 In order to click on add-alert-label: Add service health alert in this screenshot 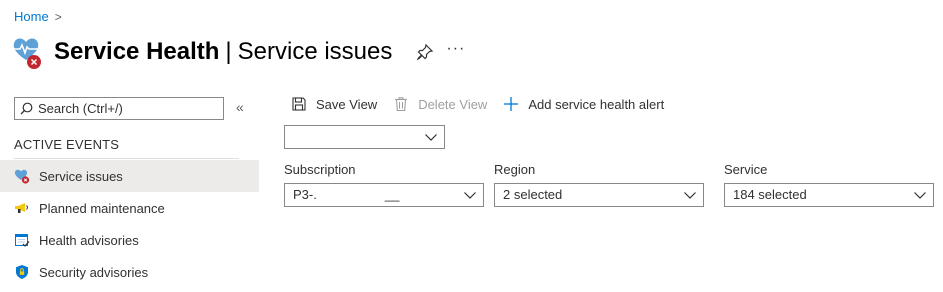, I will do `click(596, 104)`.